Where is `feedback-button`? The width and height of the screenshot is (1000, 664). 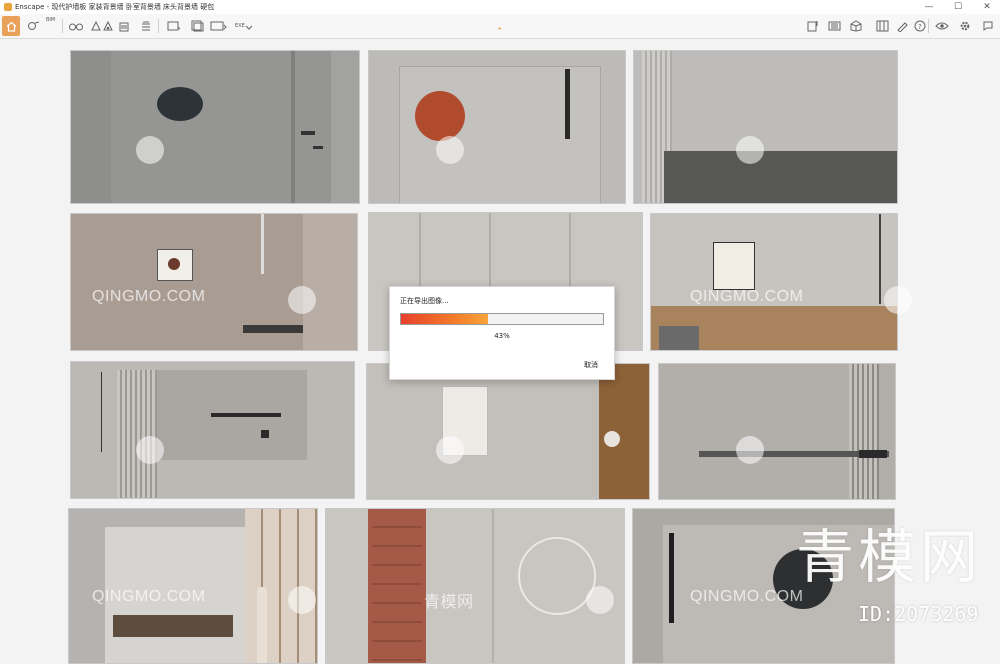
feedback-button is located at coordinates (988, 25).